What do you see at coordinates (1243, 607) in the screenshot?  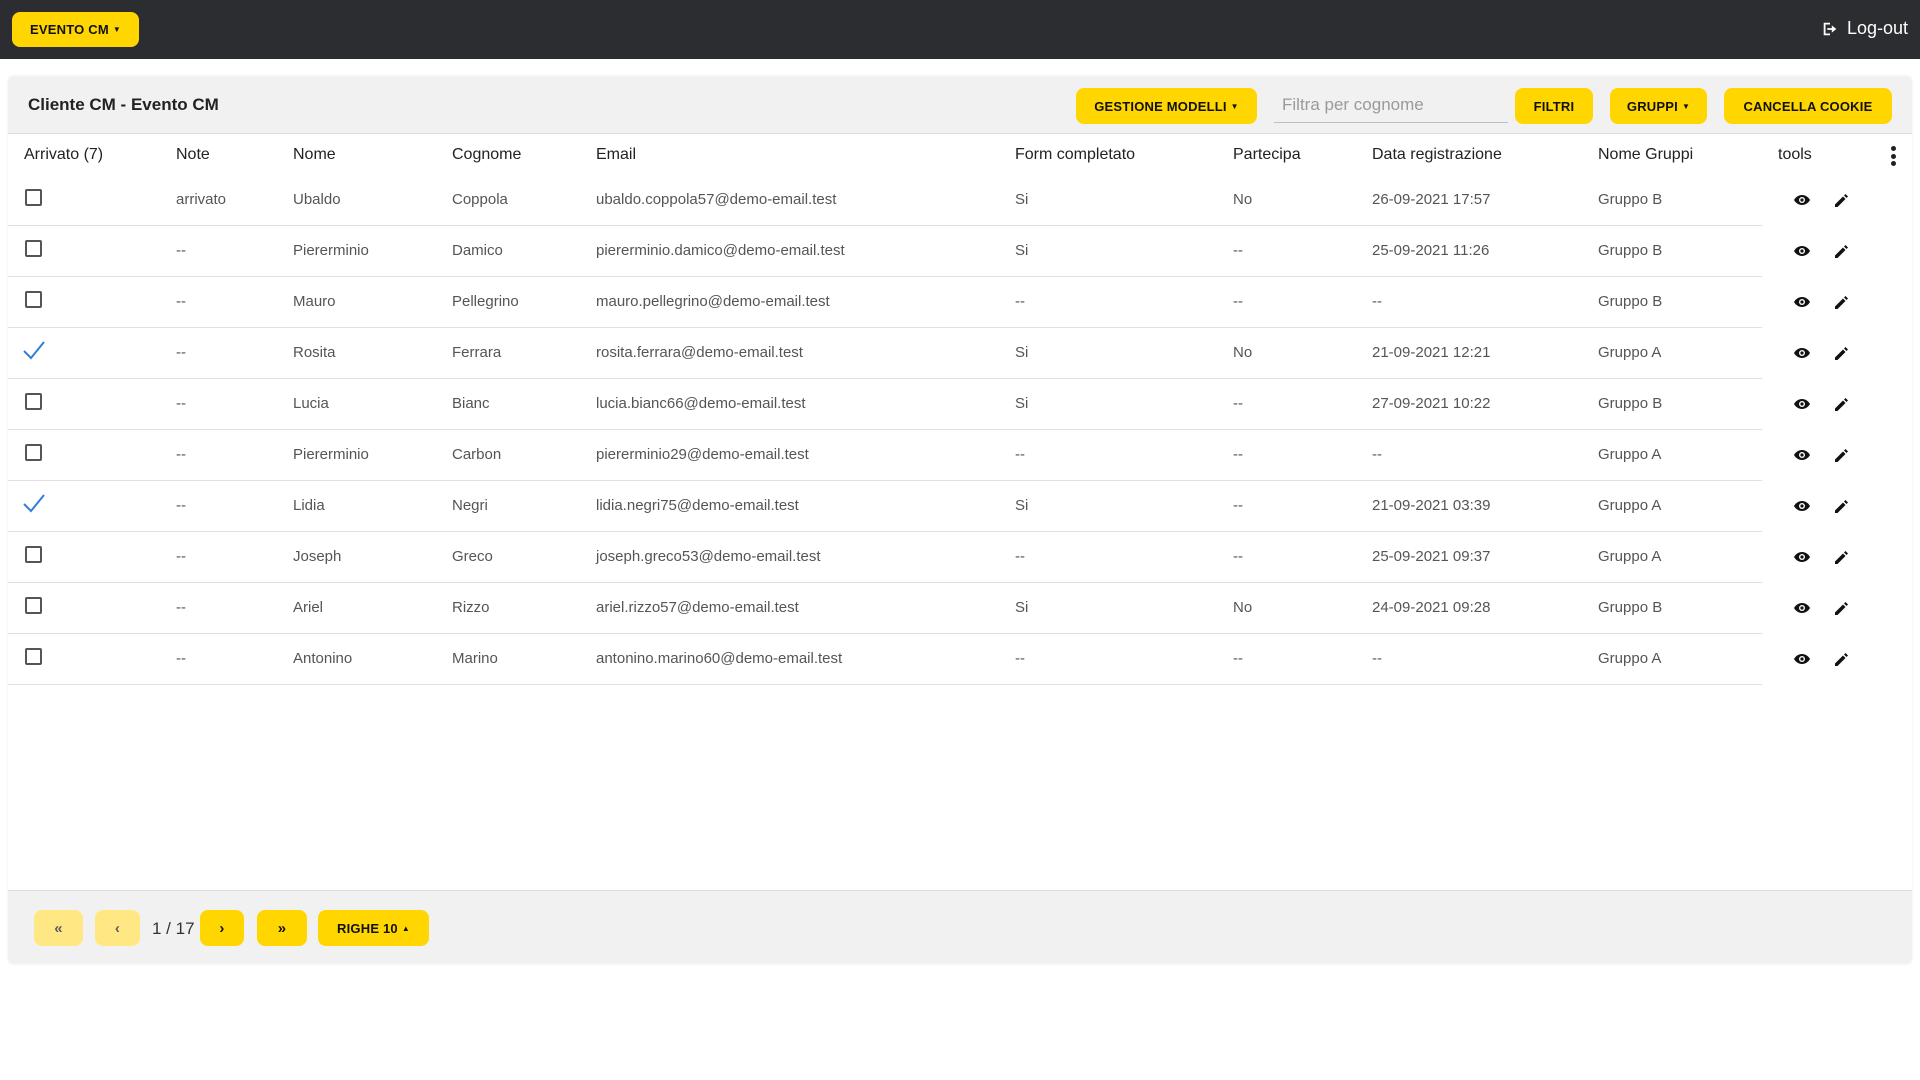 I see `cell-partecipa: No` at bounding box center [1243, 607].